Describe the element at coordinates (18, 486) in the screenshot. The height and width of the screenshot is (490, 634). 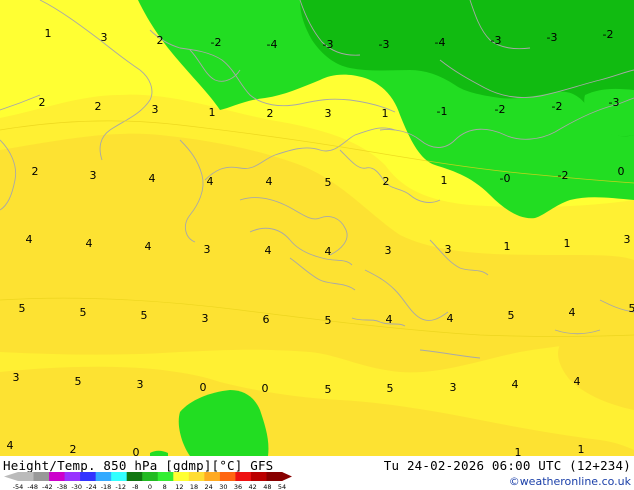
I see `color-scale-tick: -54` at that location.